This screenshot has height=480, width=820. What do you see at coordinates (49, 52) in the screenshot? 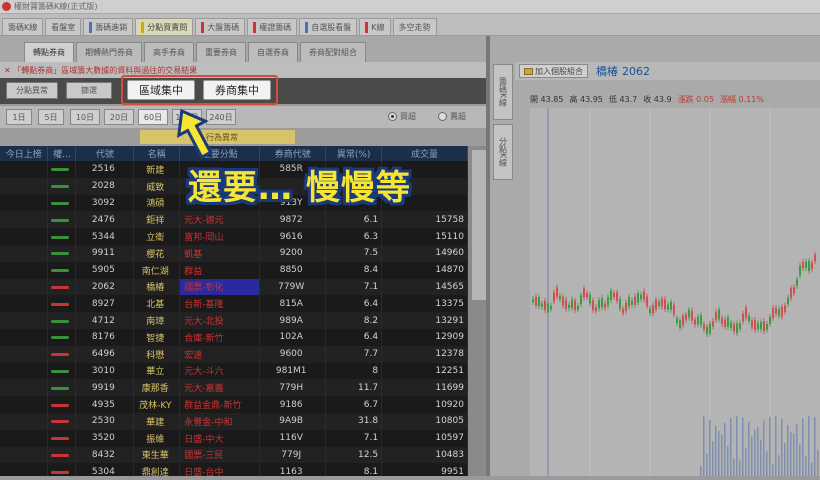
I see `broker-tab: 轉點券商` at bounding box center [49, 52].